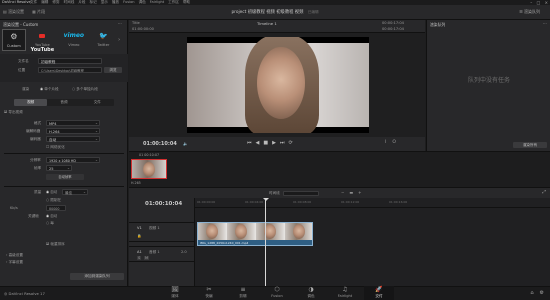 This screenshot has height=300, width=550. I want to click on file-section: 文件名 初级教程 位置 C:\Users\Desktop\初级教程 浏览, so click(64, 68).